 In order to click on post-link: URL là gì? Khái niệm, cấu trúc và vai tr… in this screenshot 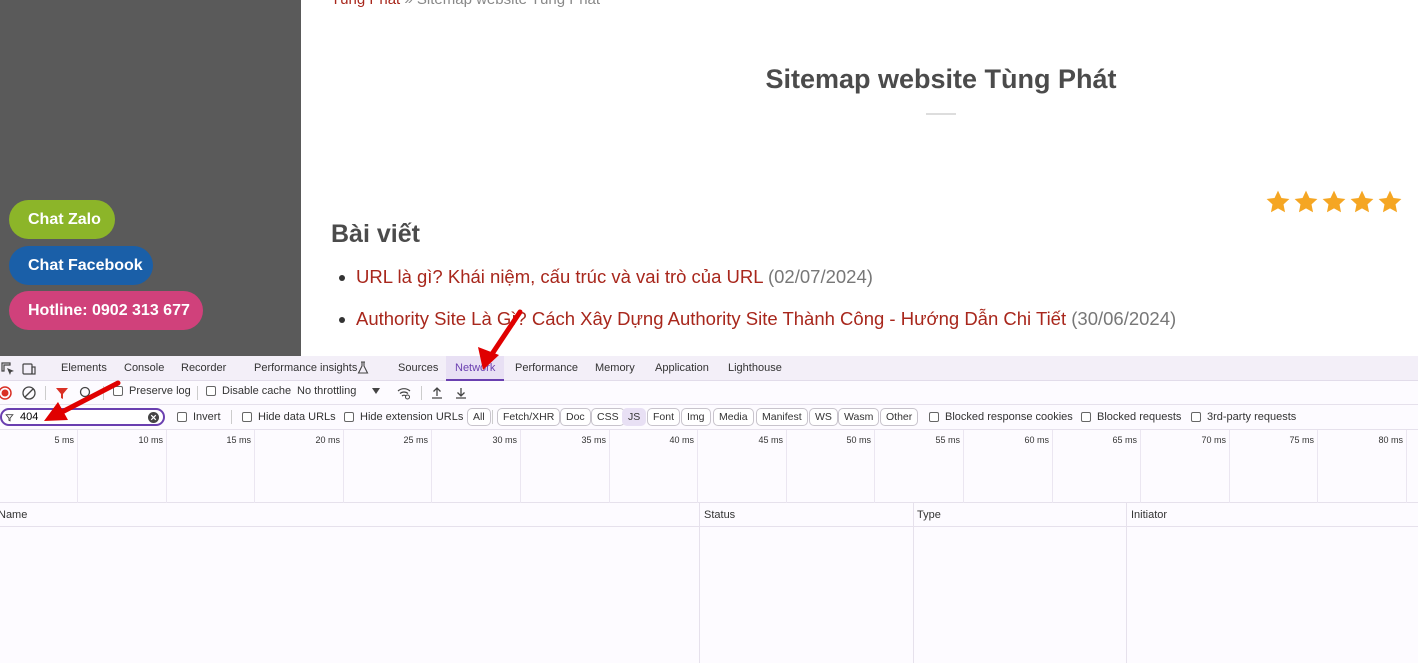, I will do `click(559, 276)`.